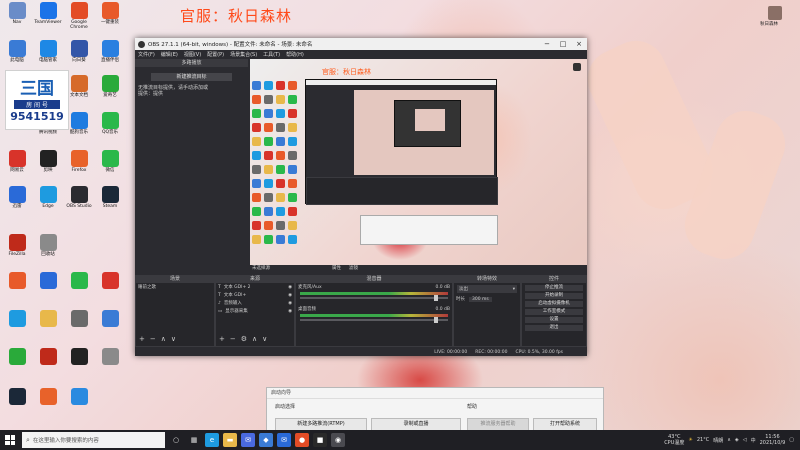 The image size is (800, 450). I want to click on desktop-icon: FileZilla, so click(17, 245).